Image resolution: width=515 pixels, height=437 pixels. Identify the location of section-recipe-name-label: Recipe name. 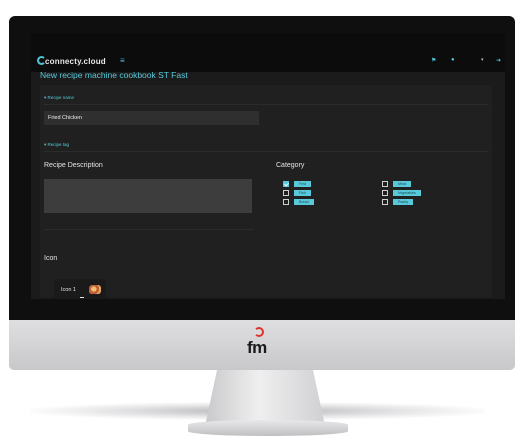
(61, 97).